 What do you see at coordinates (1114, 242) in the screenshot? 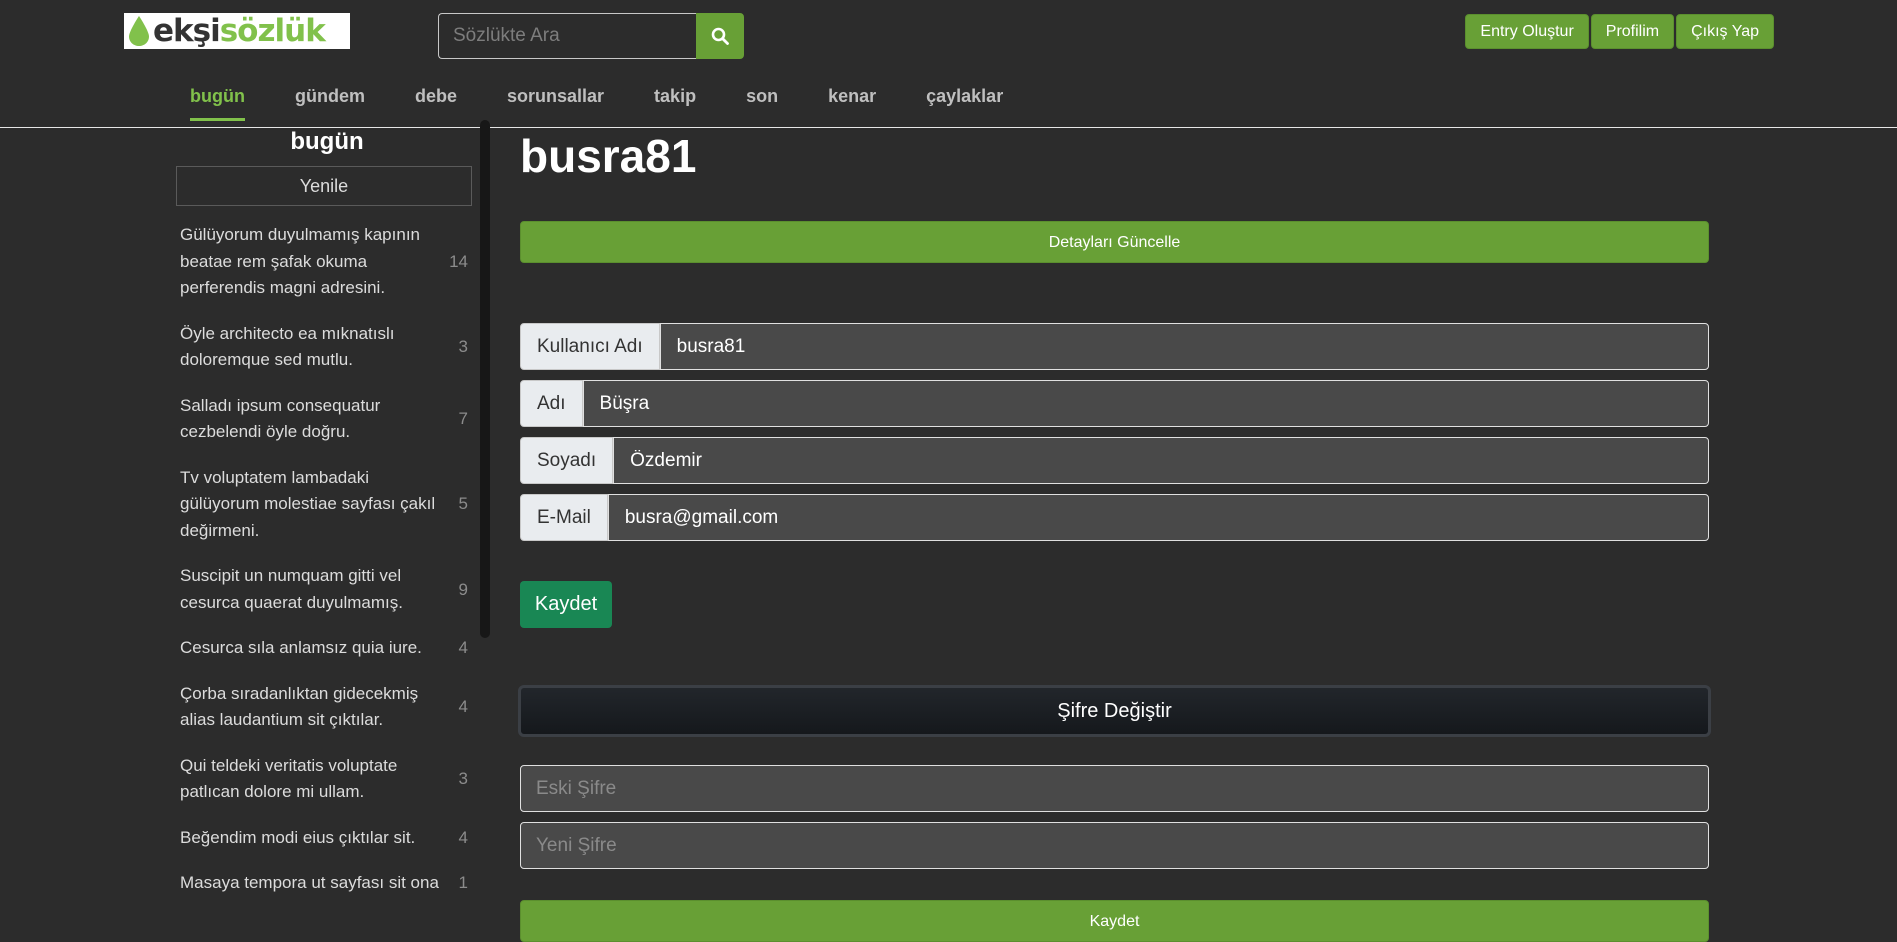
I see `update-details-button: Detayları Güncelle` at bounding box center [1114, 242].